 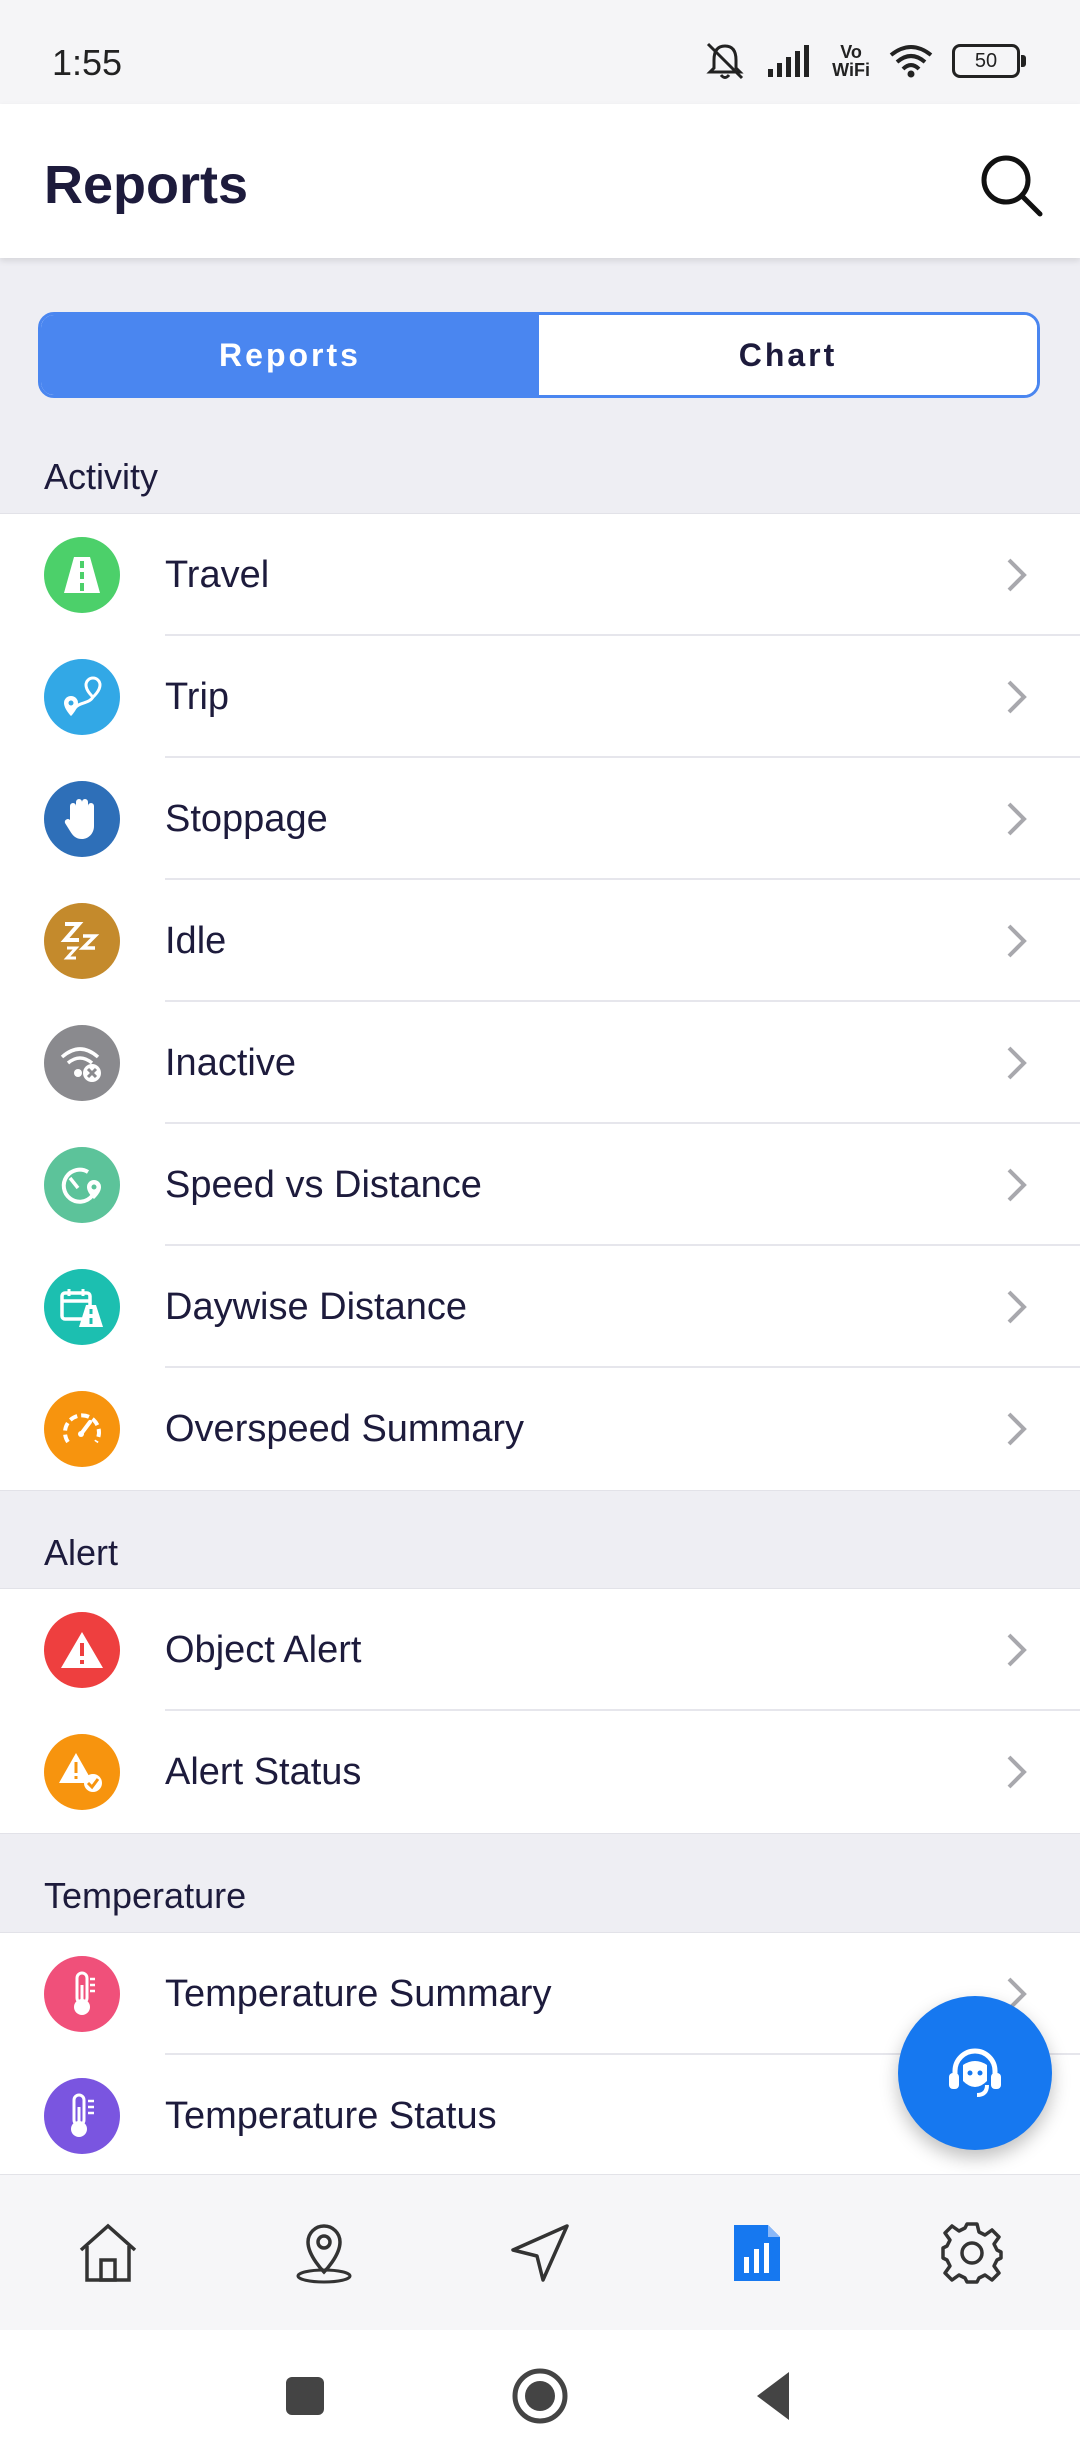 I want to click on report-label: Inactive, so click(x=230, y=1063).